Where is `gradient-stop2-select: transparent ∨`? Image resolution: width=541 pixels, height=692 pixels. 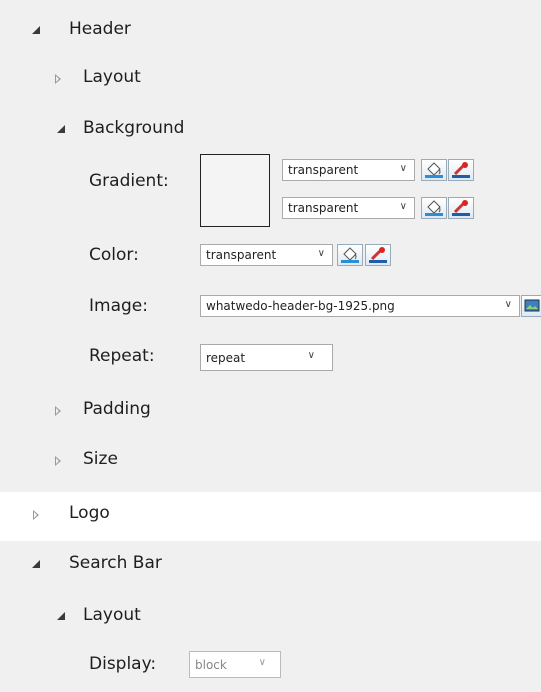 gradient-stop2-select: transparent ∨ is located at coordinates (348, 208).